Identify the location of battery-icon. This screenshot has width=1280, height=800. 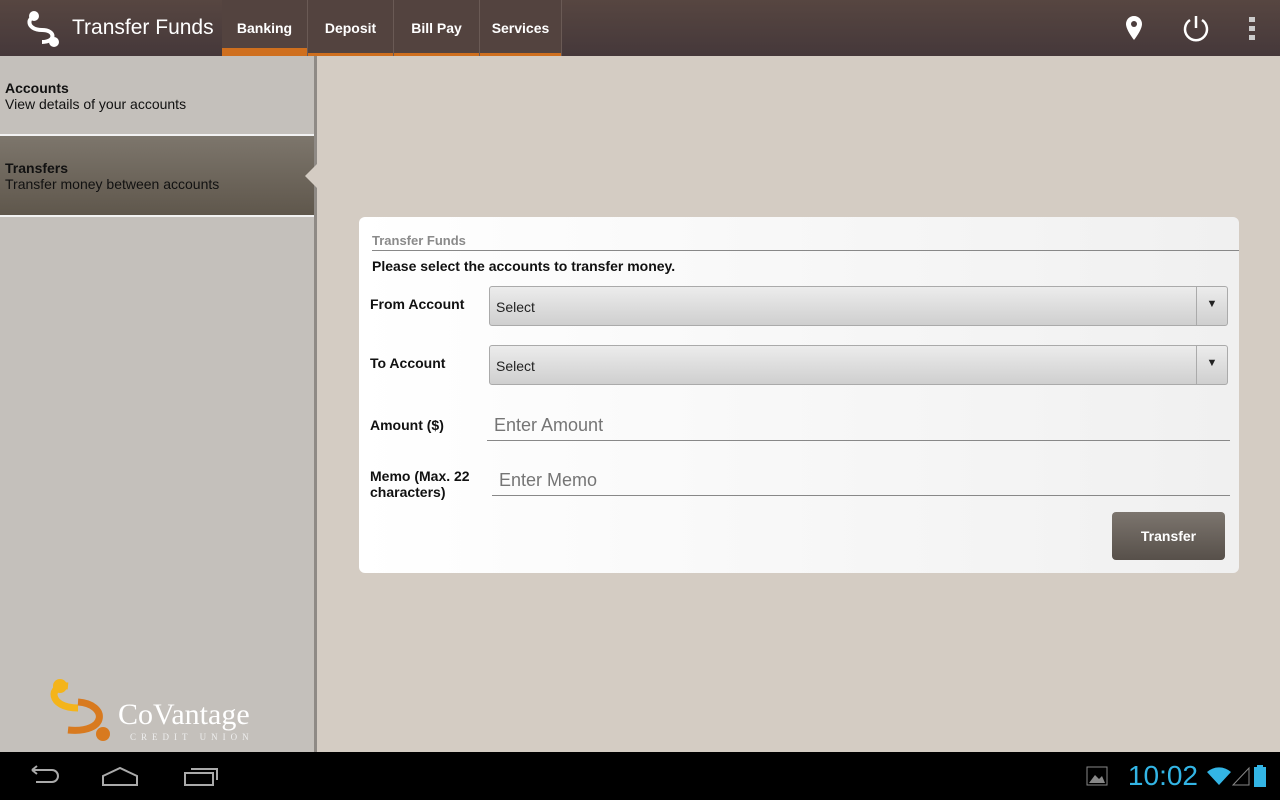
(1260, 776).